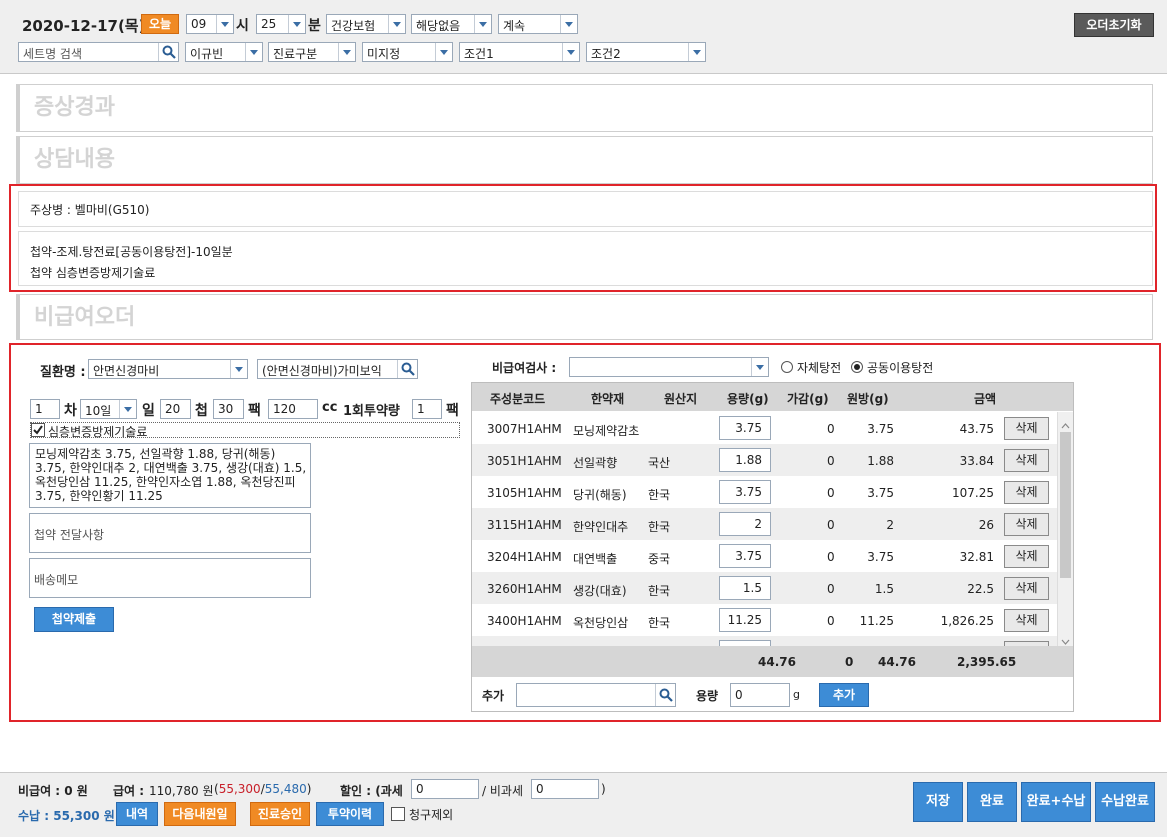  I want to click on cheop-input: 20, so click(175, 409).